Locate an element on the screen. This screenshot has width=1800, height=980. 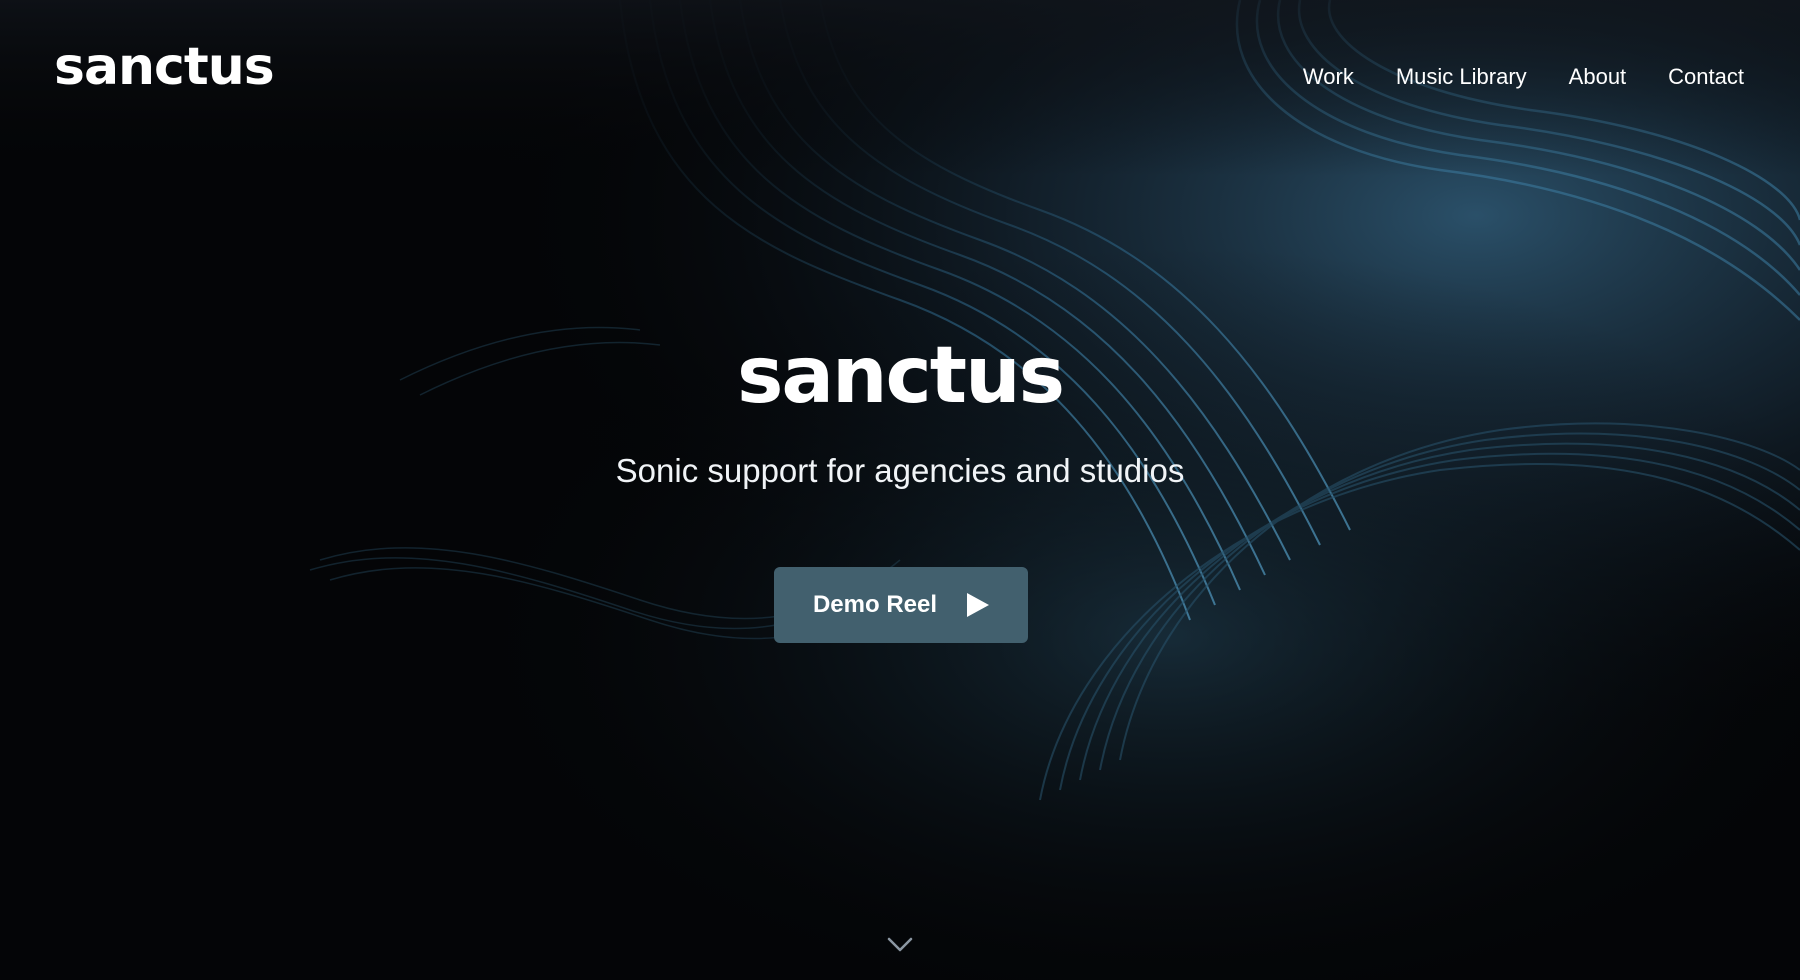
main-nav: Work Music Library About Contact is located at coordinates (1523, 77).